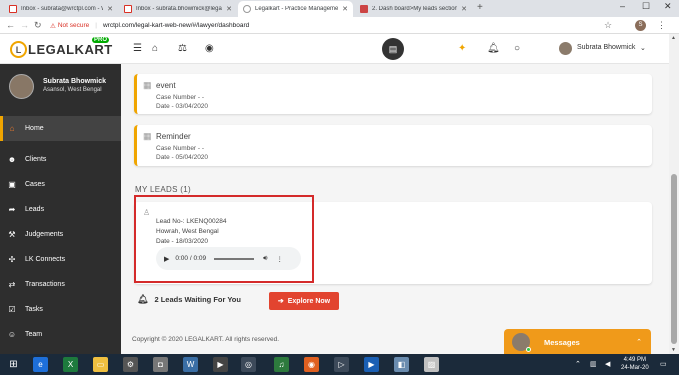 This screenshot has height=375, width=679. I want to click on leads-waiting-text: 2 Leads Waiting For You, so click(197, 299).